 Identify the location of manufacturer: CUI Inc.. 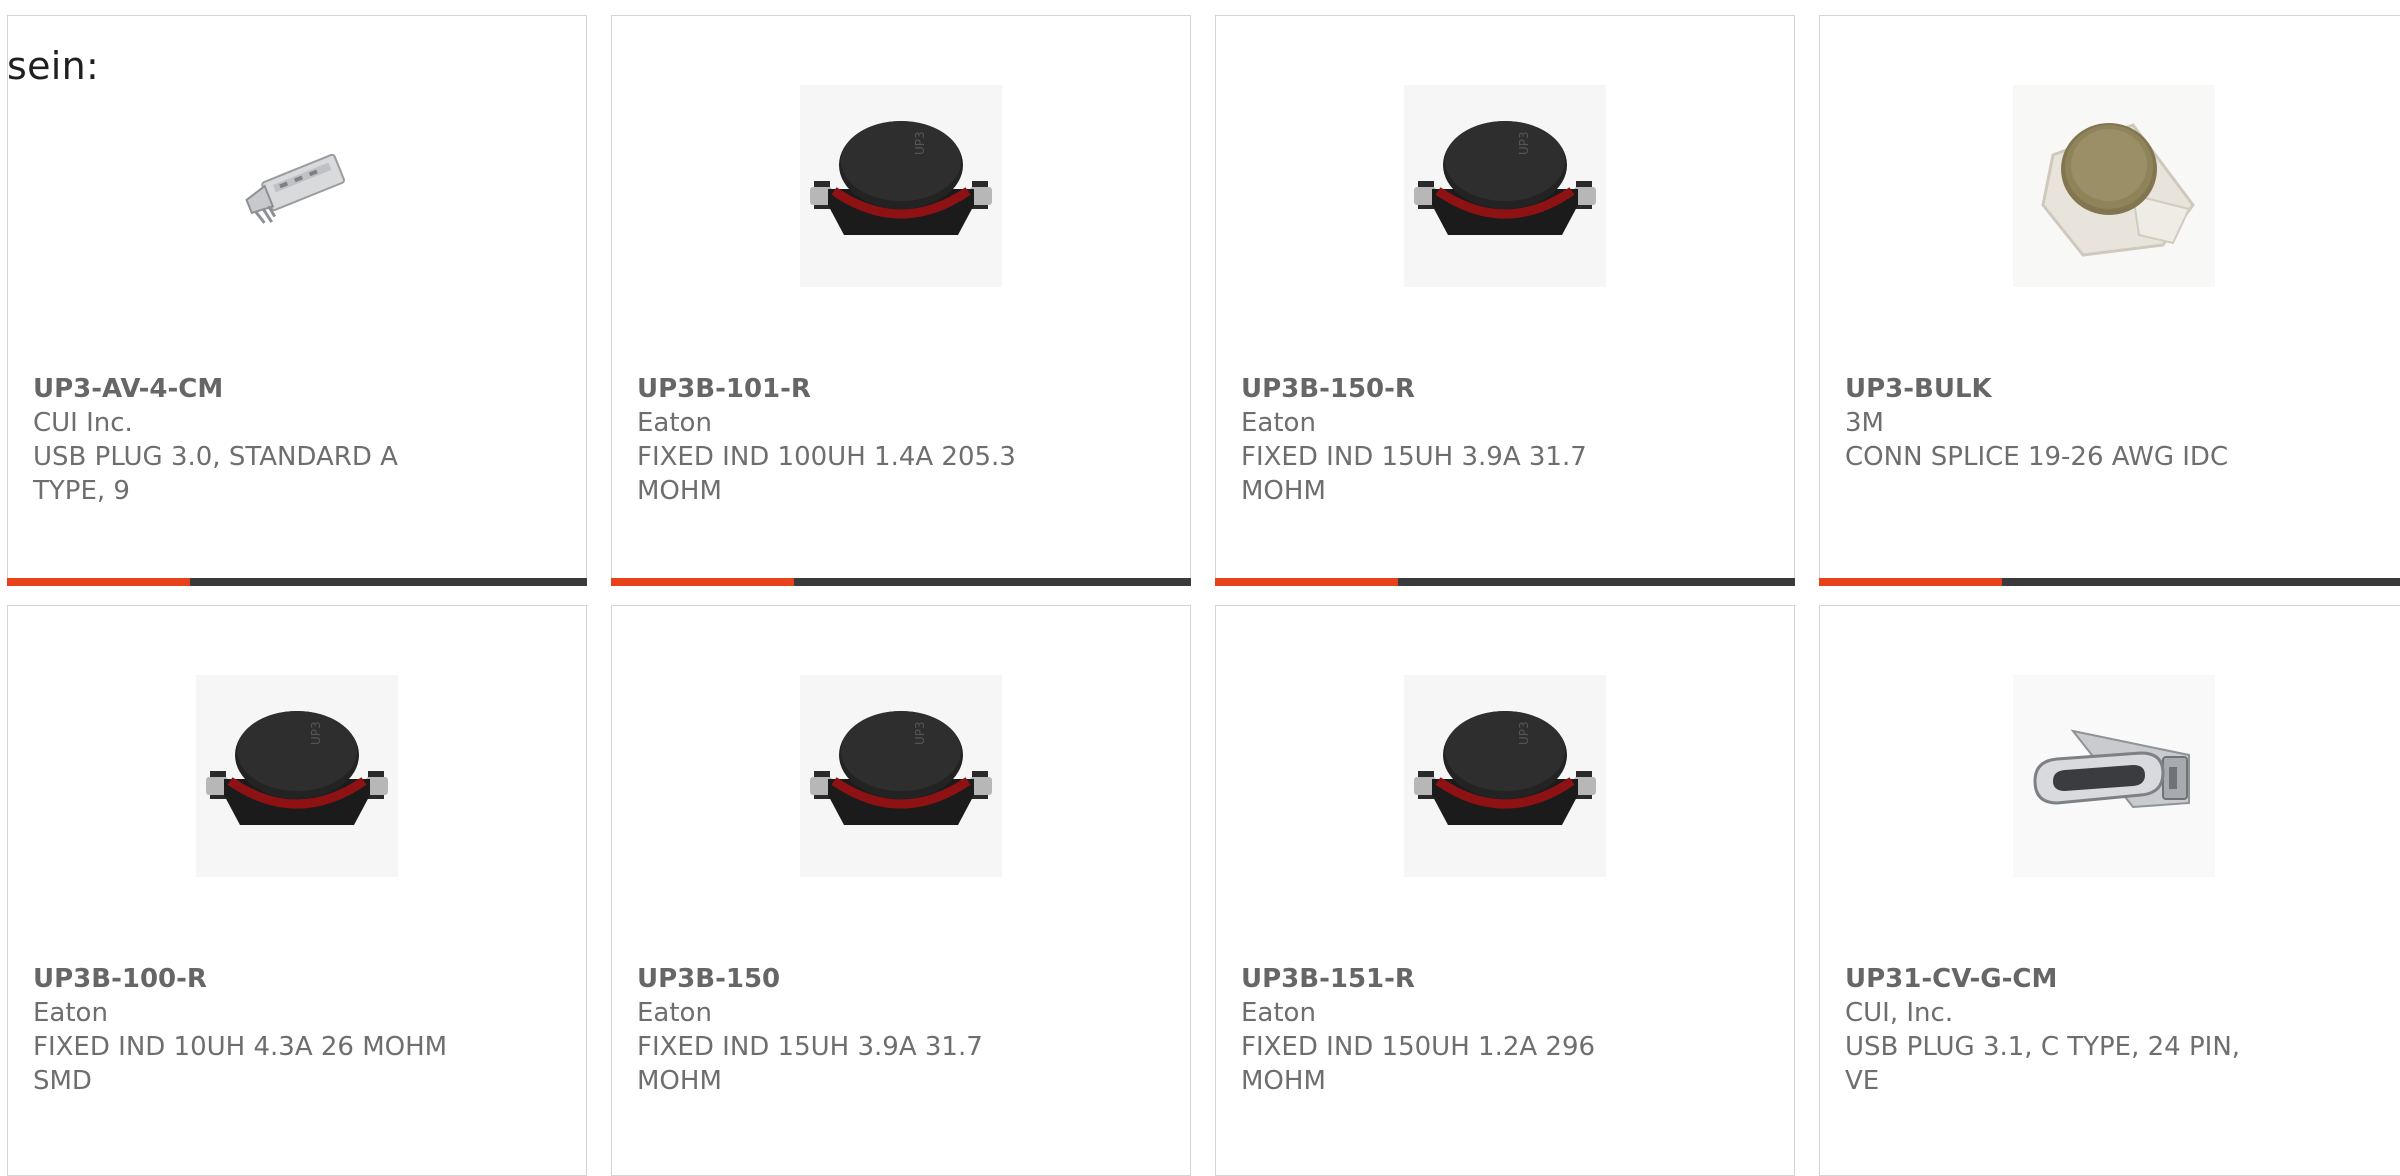
(83, 423).